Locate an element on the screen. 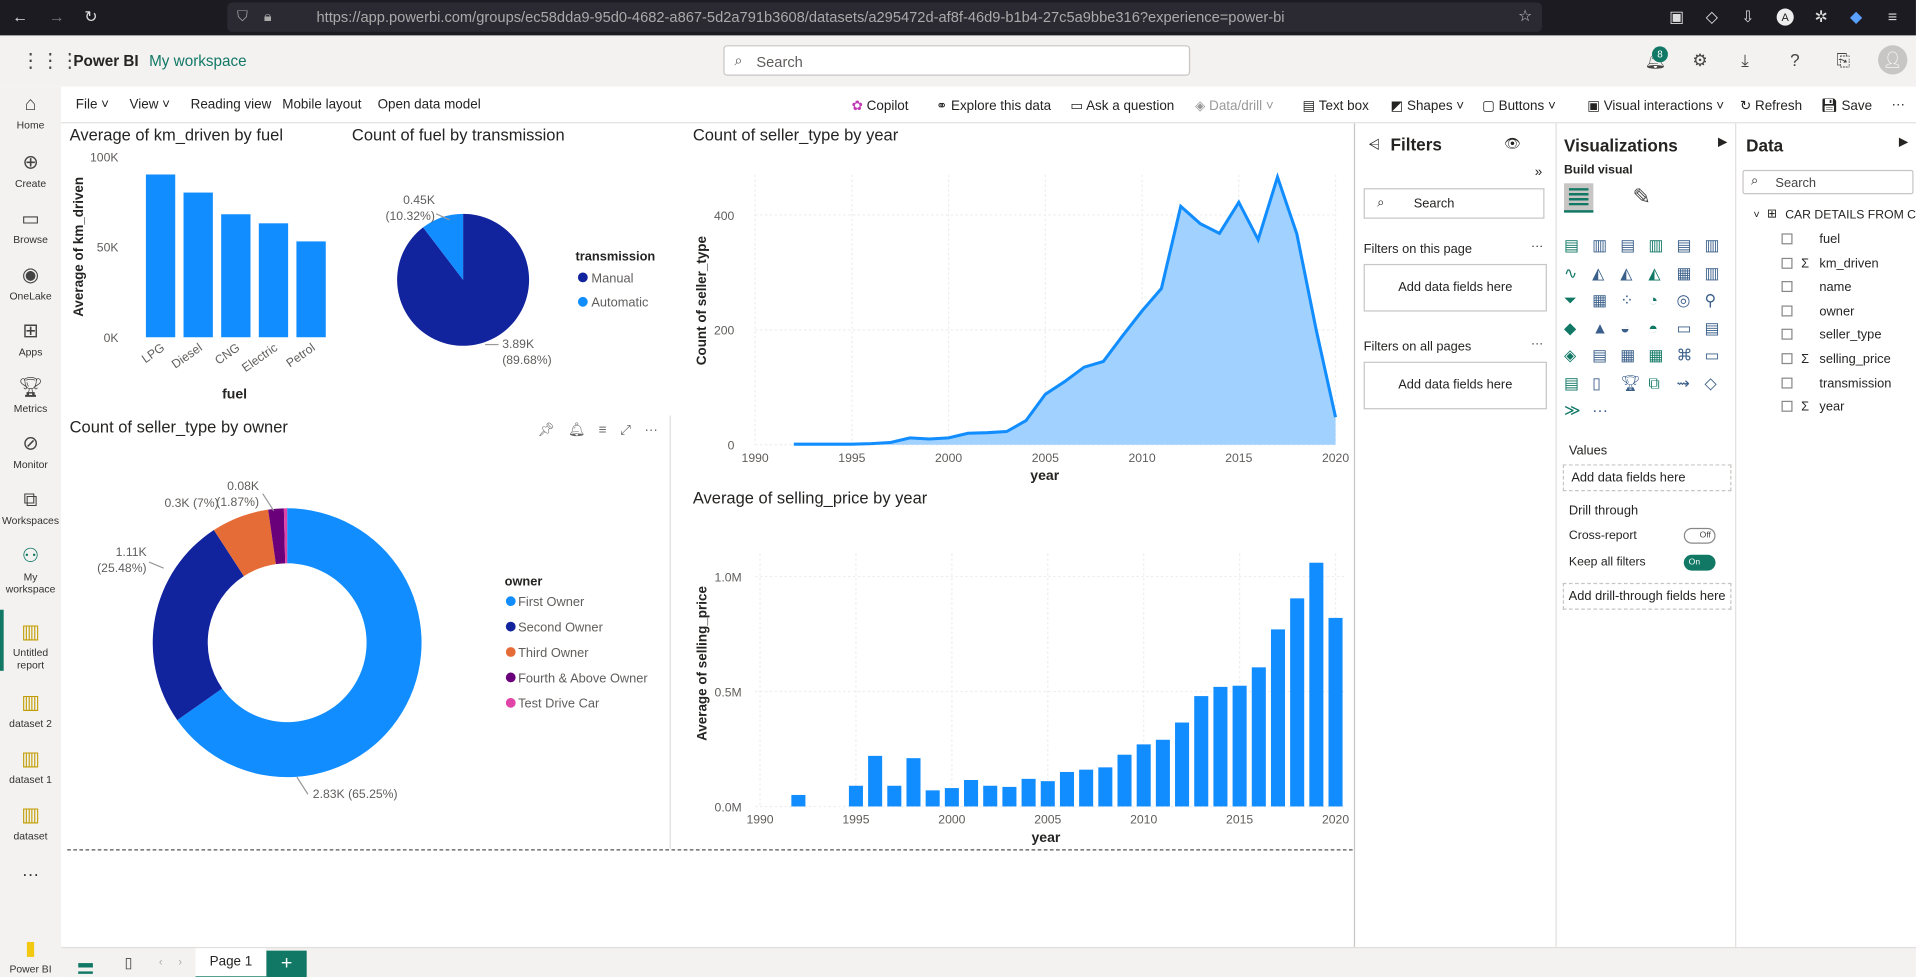  bar-1992 is located at coordinates (798, 800).